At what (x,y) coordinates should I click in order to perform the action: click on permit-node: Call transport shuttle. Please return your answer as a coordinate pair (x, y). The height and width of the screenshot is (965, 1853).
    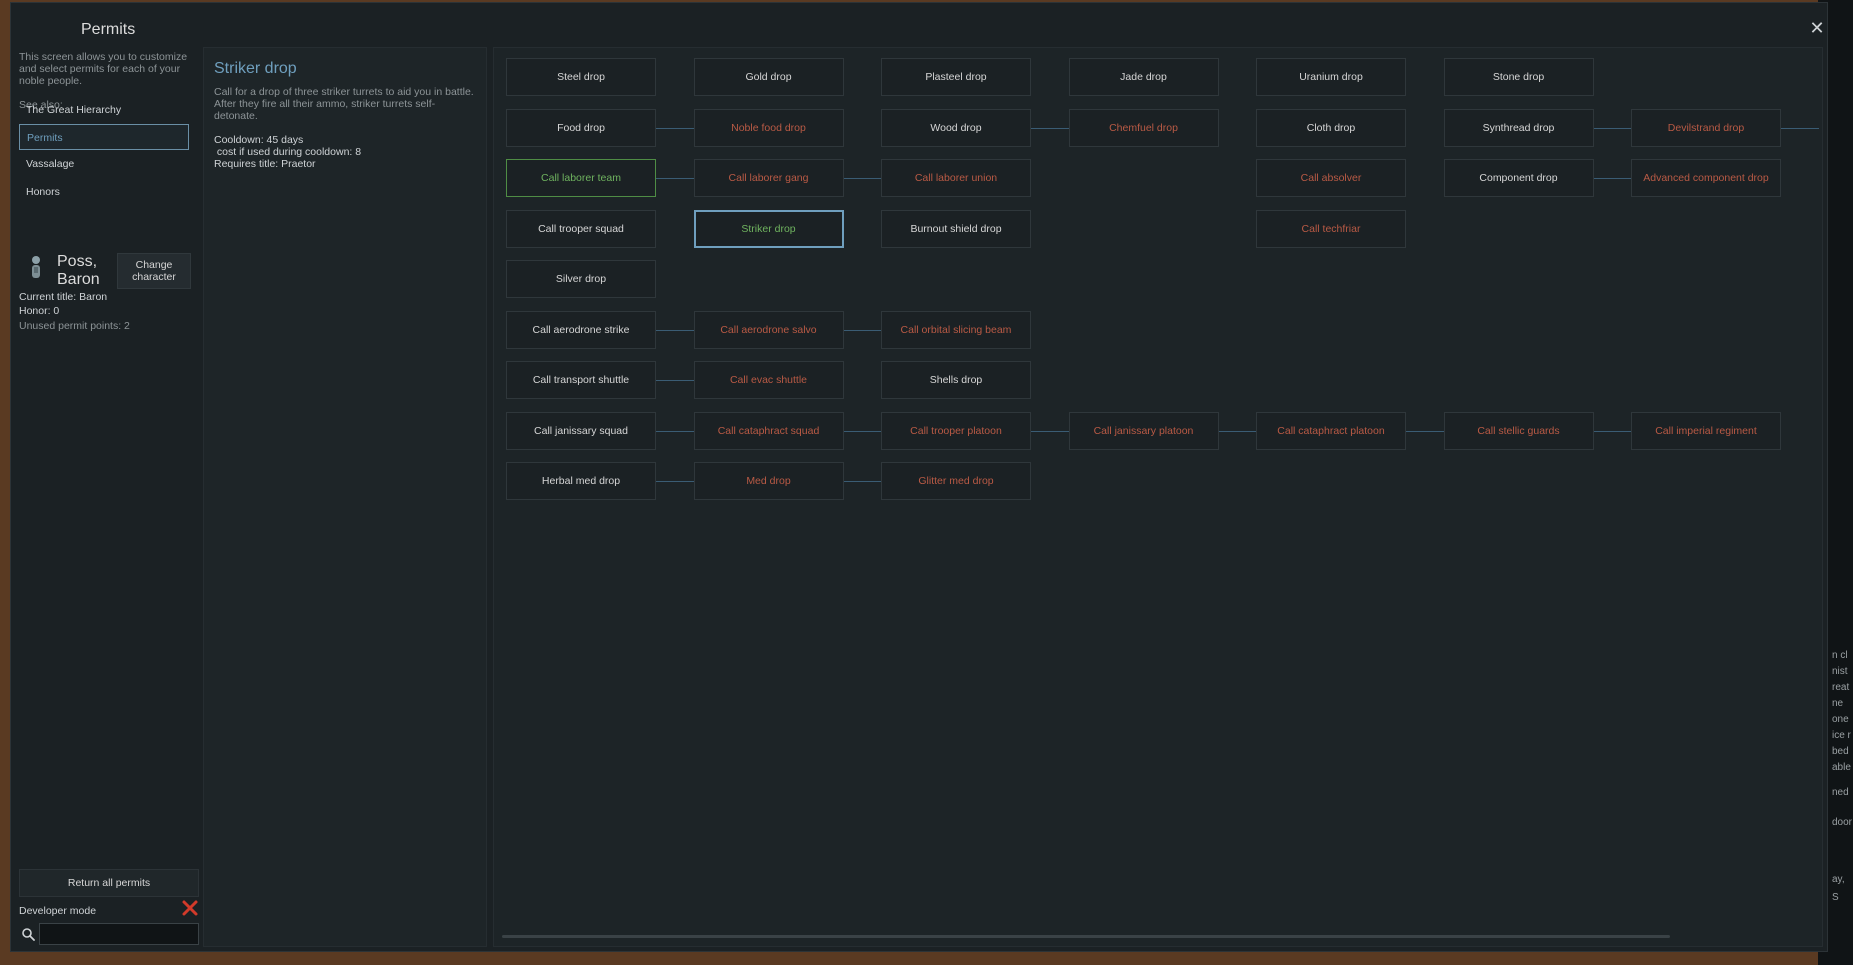
    Looking at the image, I should click on (581, 380).